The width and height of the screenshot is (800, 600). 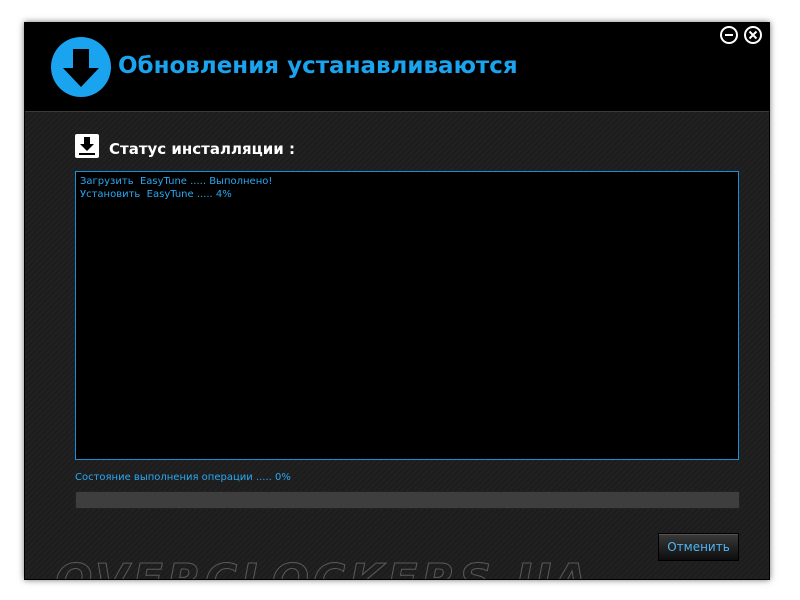 I want to click on minimize-icon, so click(x=729, y=35).